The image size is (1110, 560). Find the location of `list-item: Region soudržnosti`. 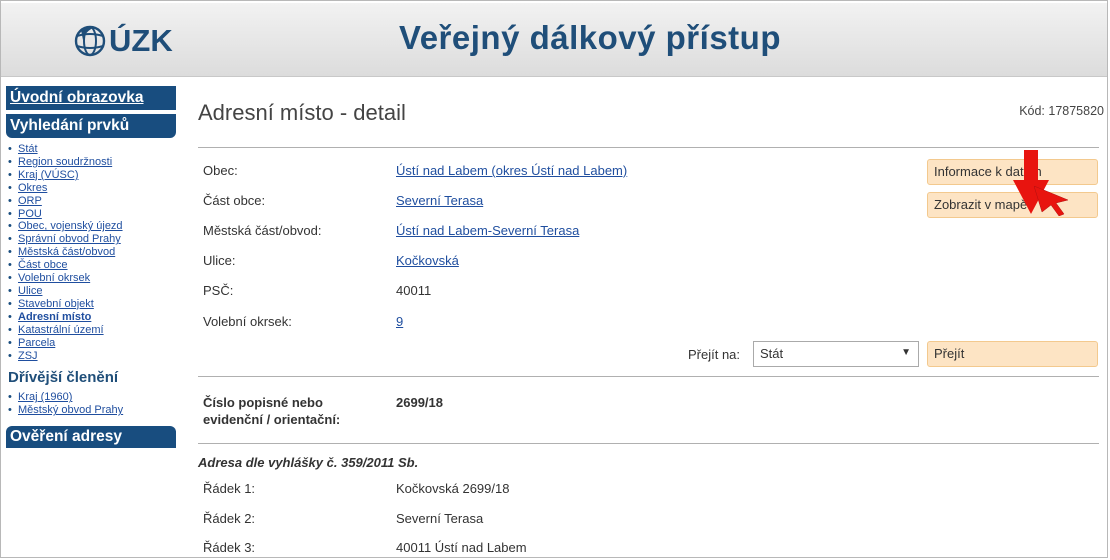

list-item: Region soudržnosti is located at coordinates (92, 162).